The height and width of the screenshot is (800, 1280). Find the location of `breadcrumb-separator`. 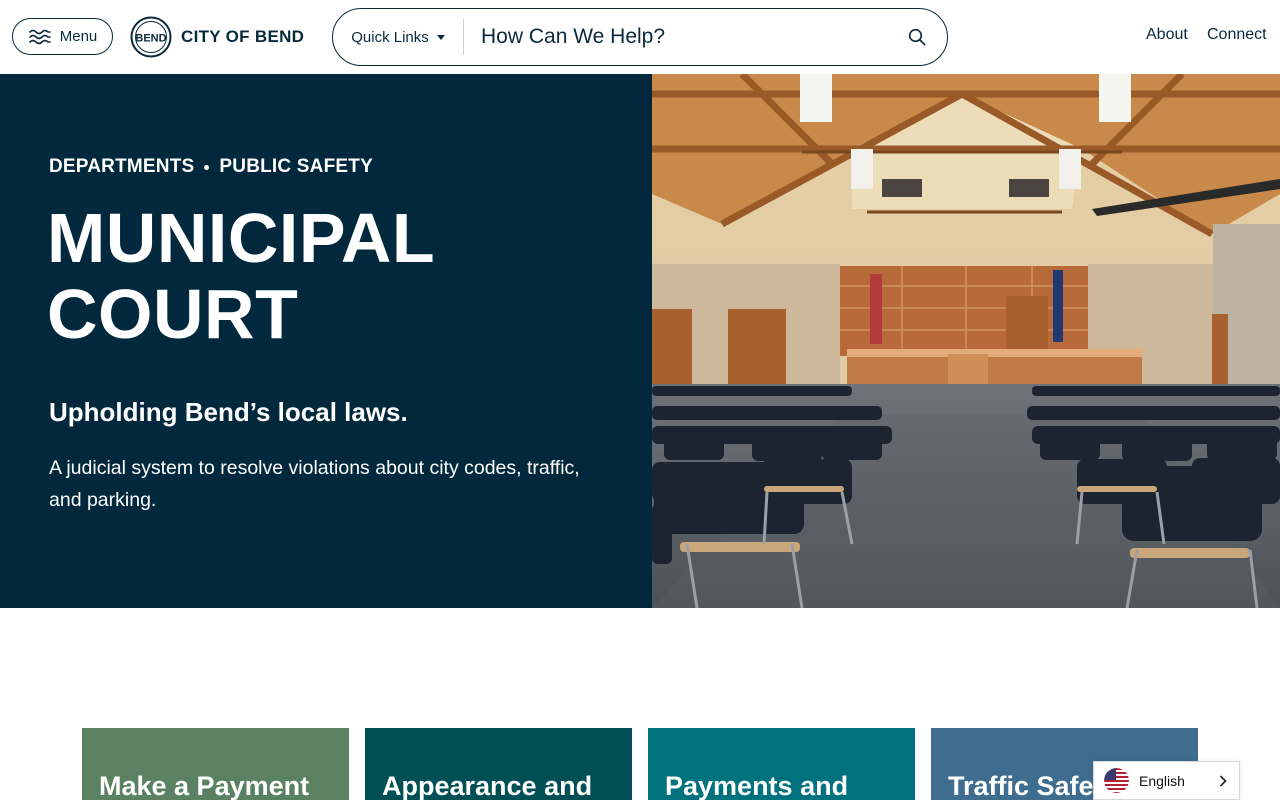

breadcrumb-separator is located at coordinates (207, 167).